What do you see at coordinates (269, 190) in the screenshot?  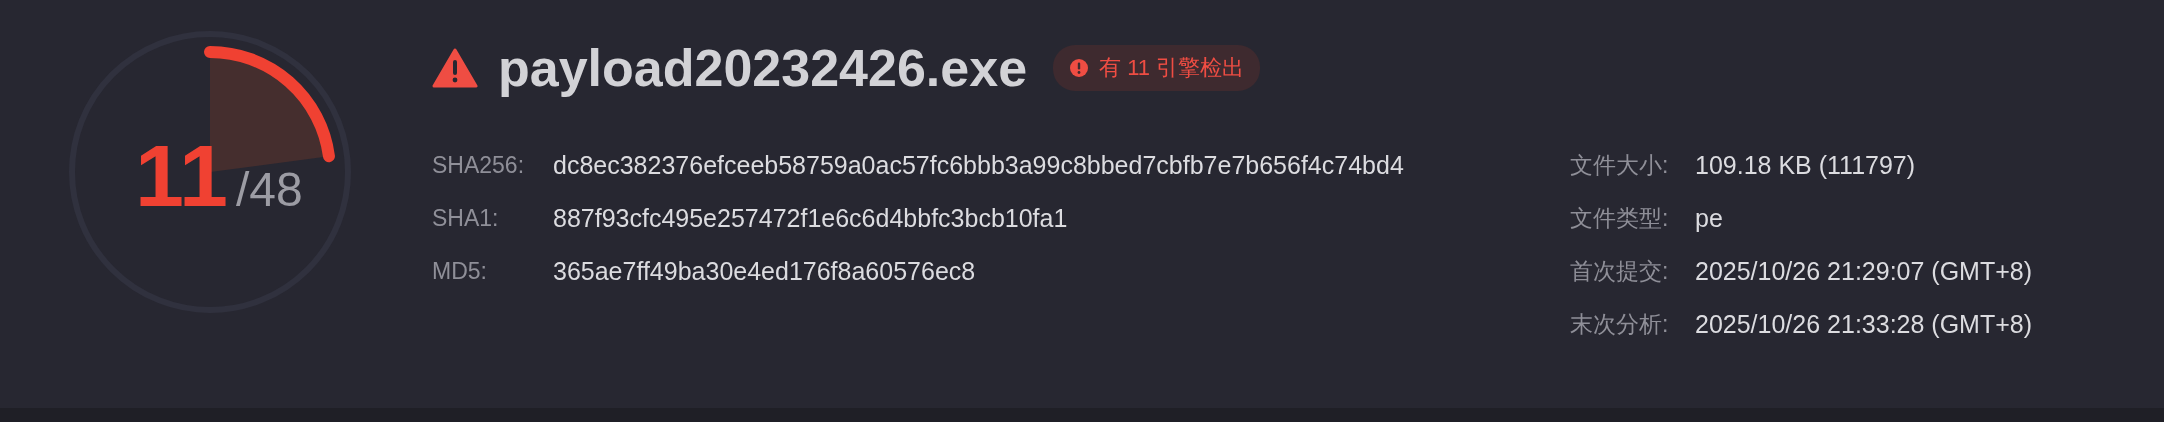 I see `engine-total: /48` at bounding box center [269, 190].